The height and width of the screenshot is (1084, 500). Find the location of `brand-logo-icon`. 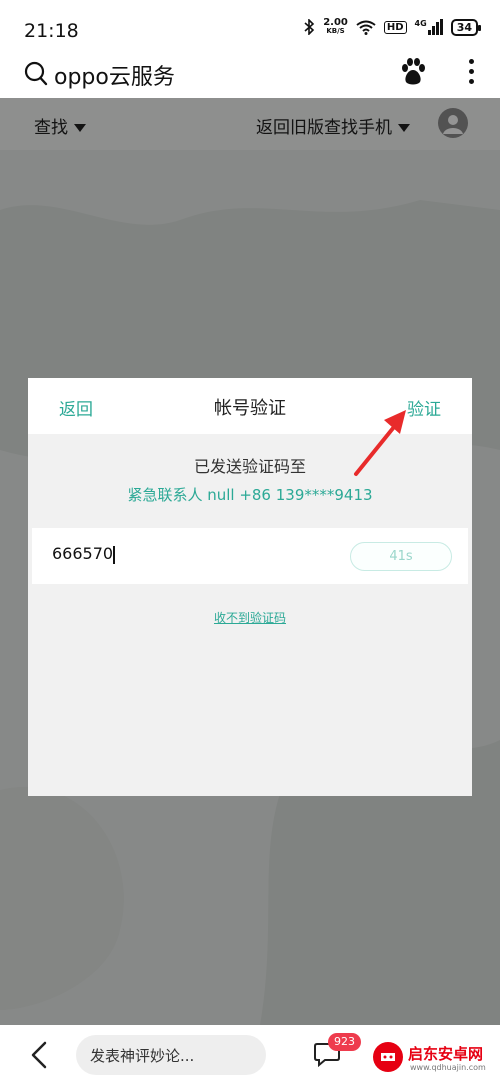

brand-logo-icon is located at coordinates (388, 1057).